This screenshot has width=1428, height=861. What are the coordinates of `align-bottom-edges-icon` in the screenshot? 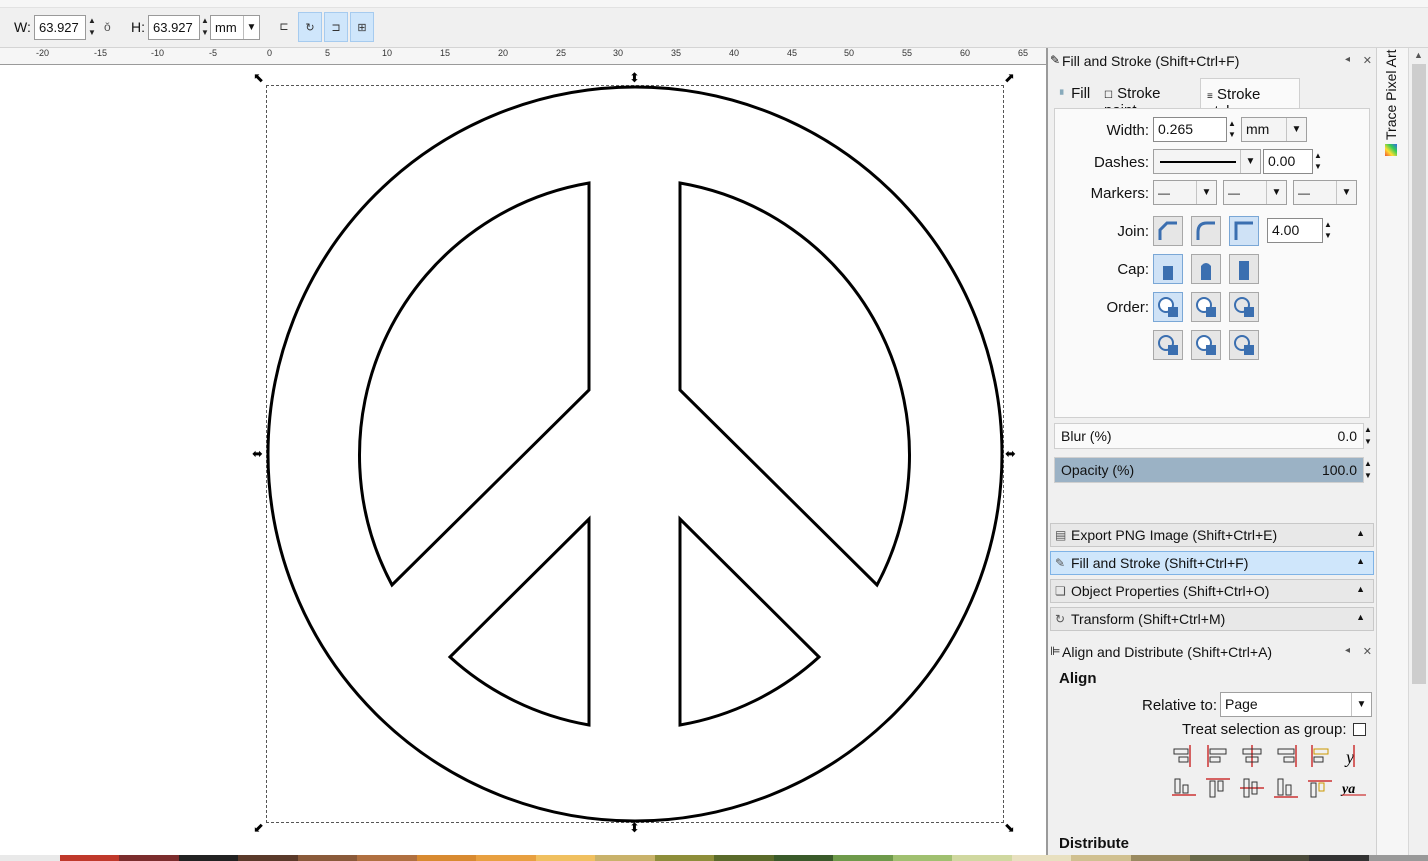 It's located at (1286, 788).